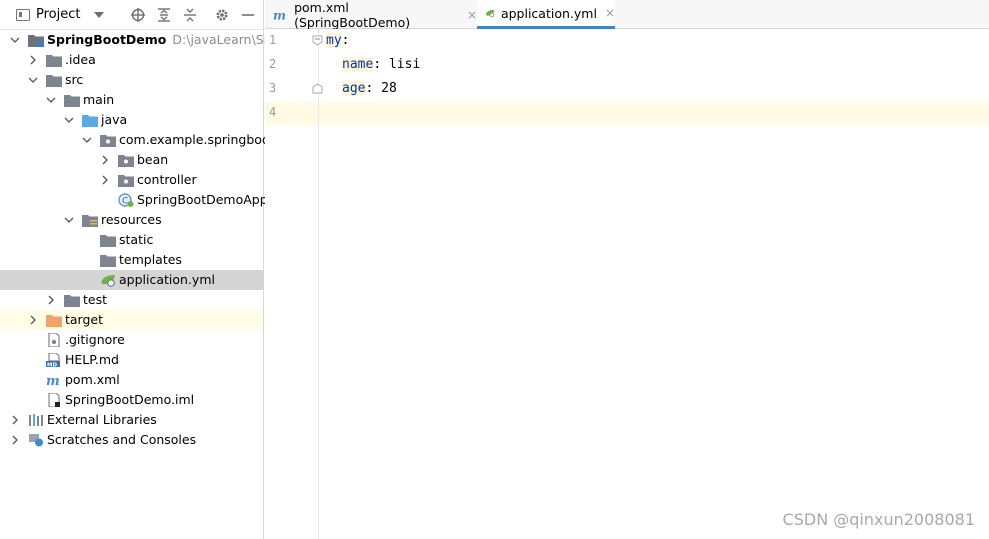 The height and width of the screenshot is (539, 989). What do you see at coordinates (36, 420) in the screenshot?
I see `library-icon` at bounding box center [36, 420].